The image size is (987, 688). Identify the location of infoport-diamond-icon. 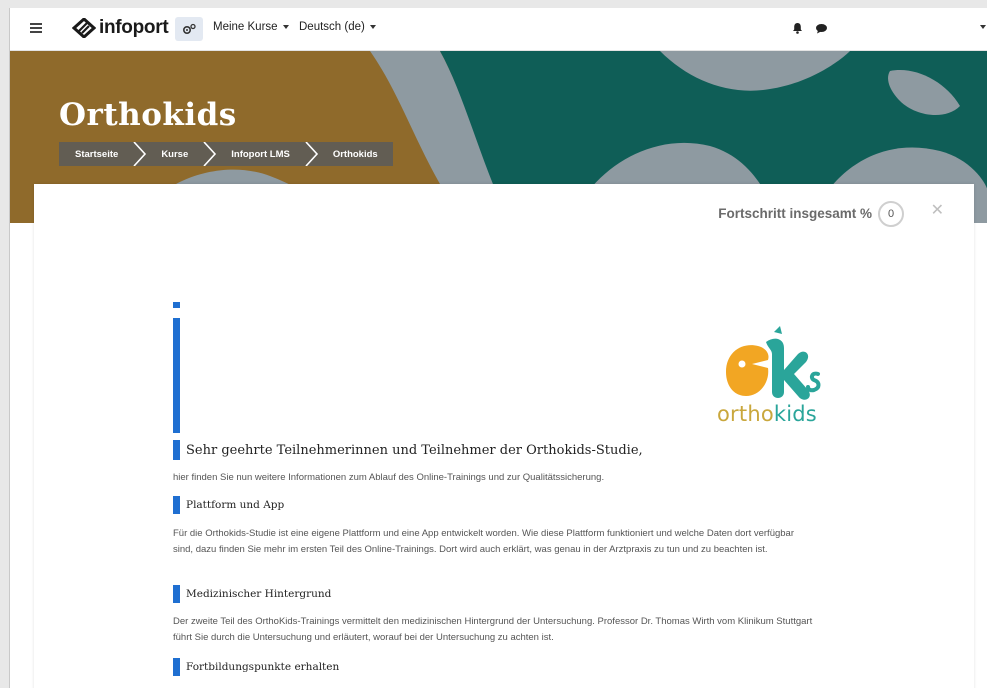
(84, 28).